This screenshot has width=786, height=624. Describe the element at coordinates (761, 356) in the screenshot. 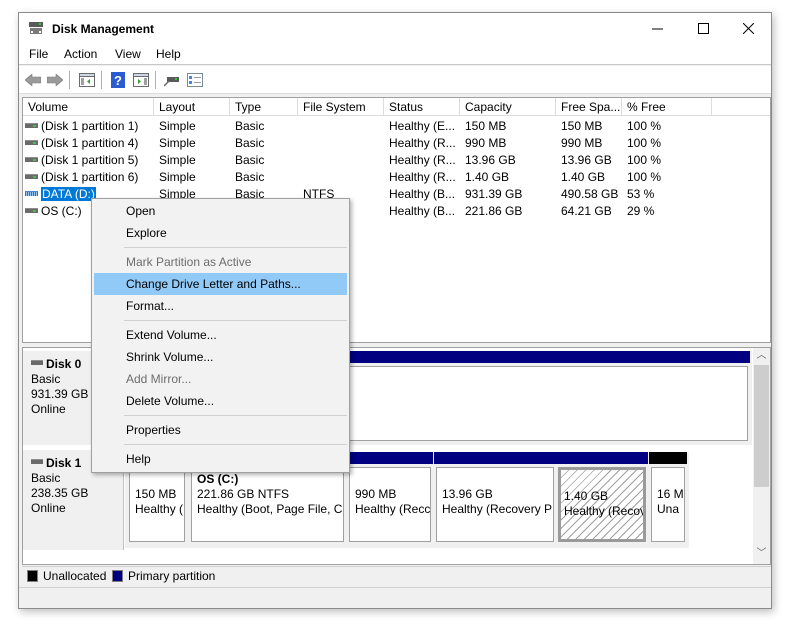

I see `scroll-up-arrow-icon: ︿` at that location.